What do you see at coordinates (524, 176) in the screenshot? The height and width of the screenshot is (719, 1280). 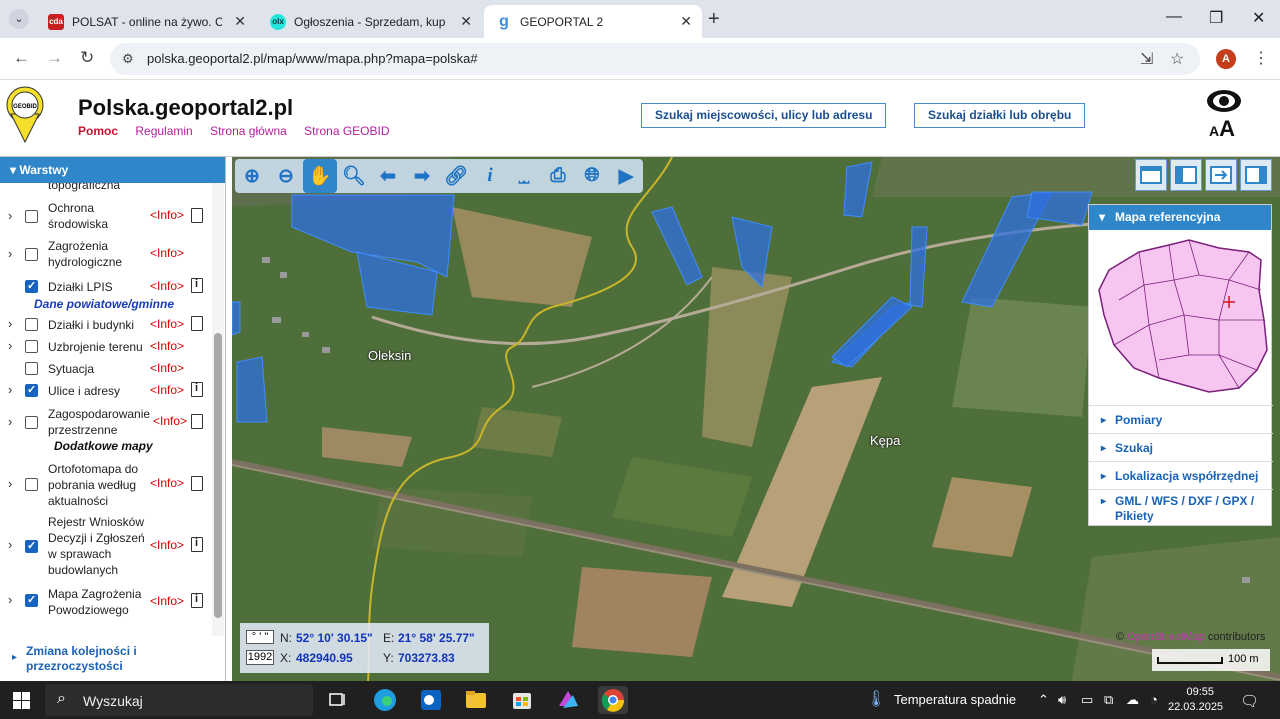 I see `measure-icon: ⎵⎵` at bounding box center [524, 176].